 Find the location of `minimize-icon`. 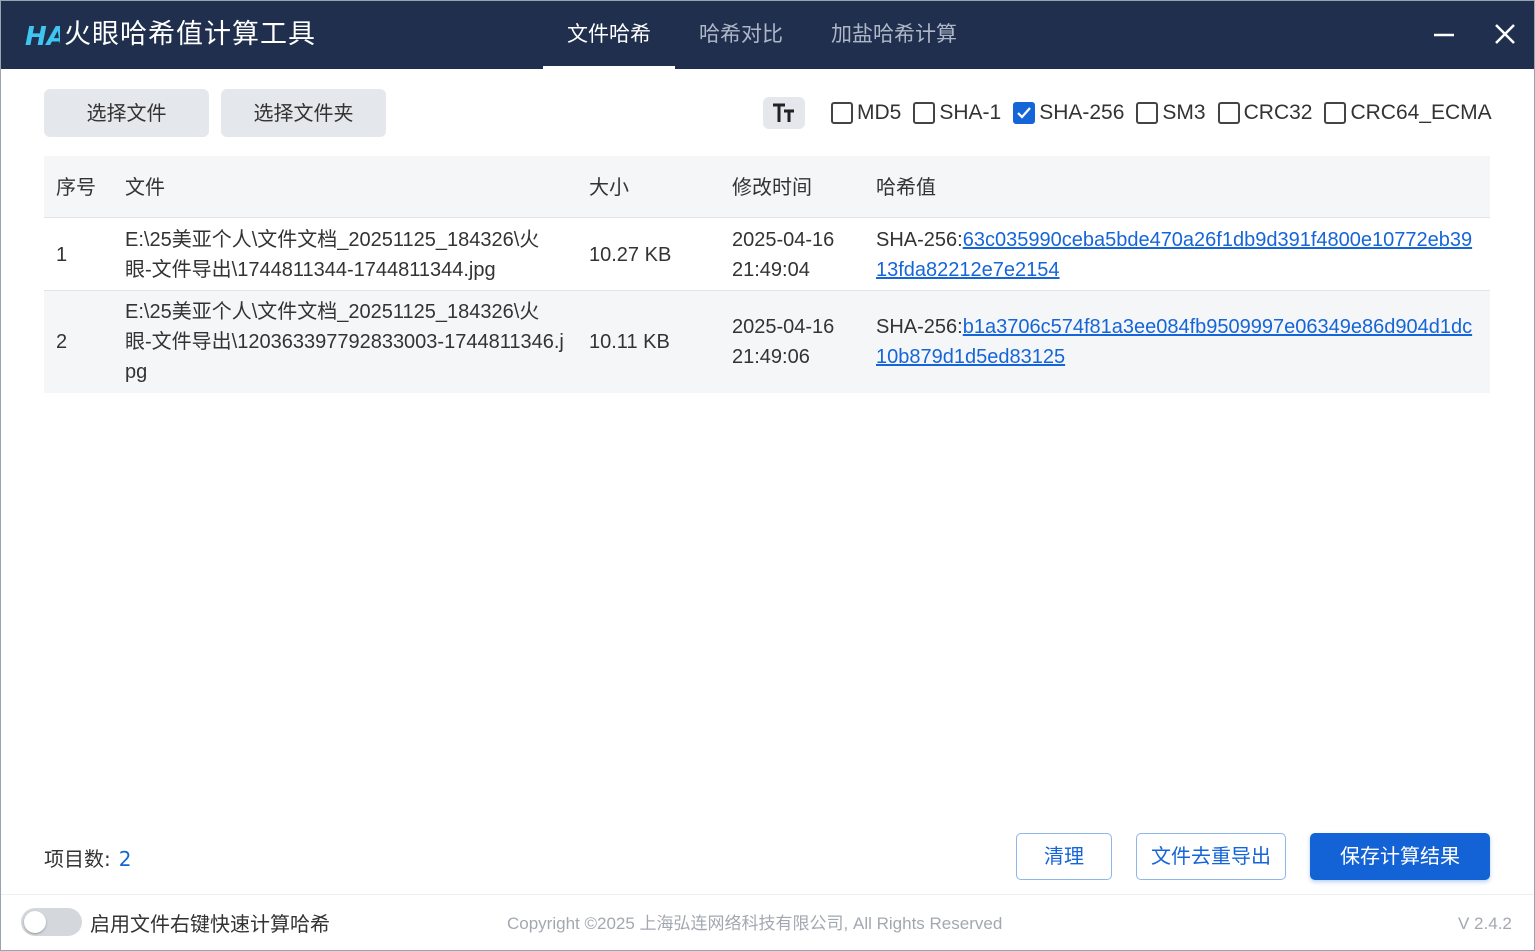

minimize-icon is located at coordinates (1444, 35).